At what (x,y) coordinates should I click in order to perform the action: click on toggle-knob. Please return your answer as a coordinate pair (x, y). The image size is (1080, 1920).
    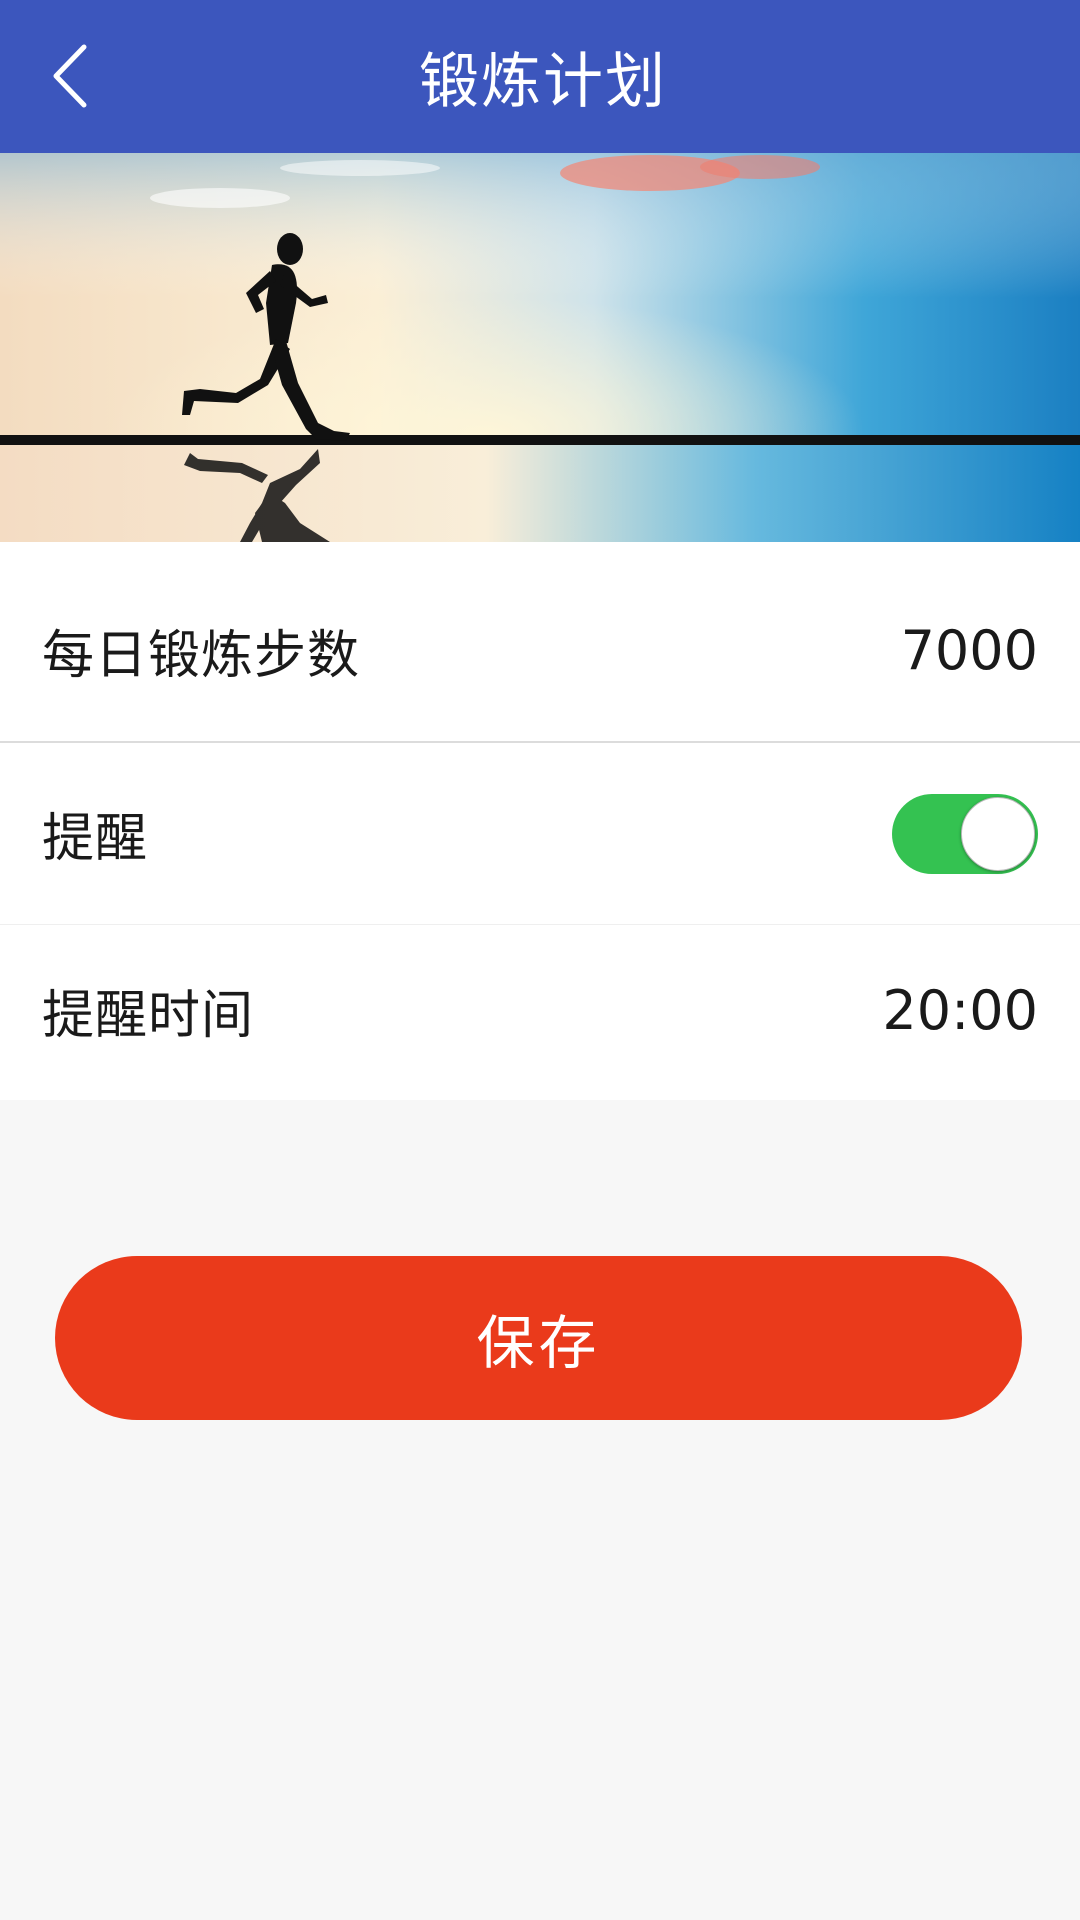
    Looking at the image, I should click on (998, 833).